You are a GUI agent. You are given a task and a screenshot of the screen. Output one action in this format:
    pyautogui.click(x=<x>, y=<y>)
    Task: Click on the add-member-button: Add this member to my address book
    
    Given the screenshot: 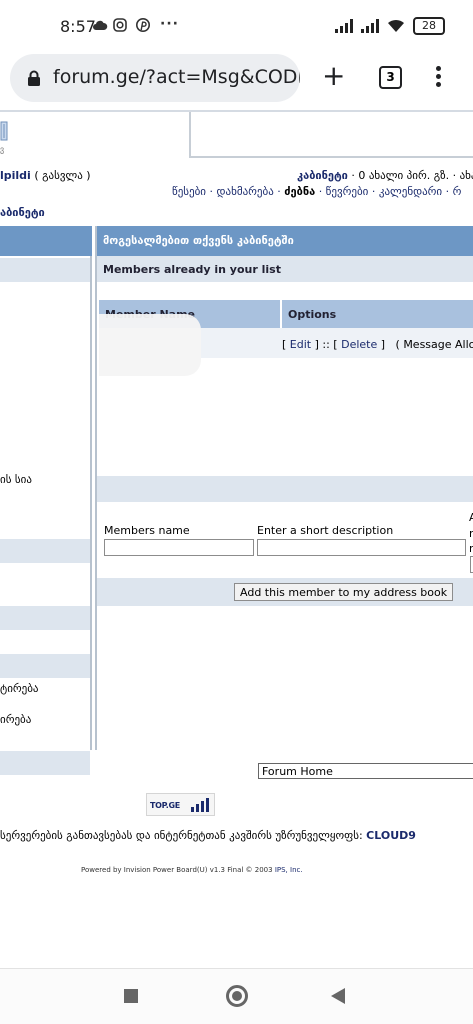 What is the action you would take?
    pyautogui.click(x=344, y=592)
    